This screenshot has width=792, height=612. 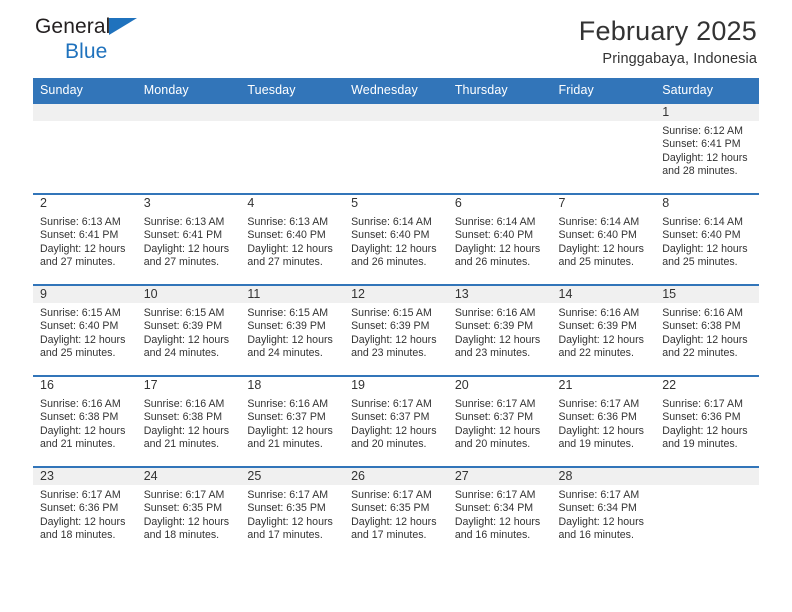 I want to click on day-number: 14, so click(x=603, y=294).